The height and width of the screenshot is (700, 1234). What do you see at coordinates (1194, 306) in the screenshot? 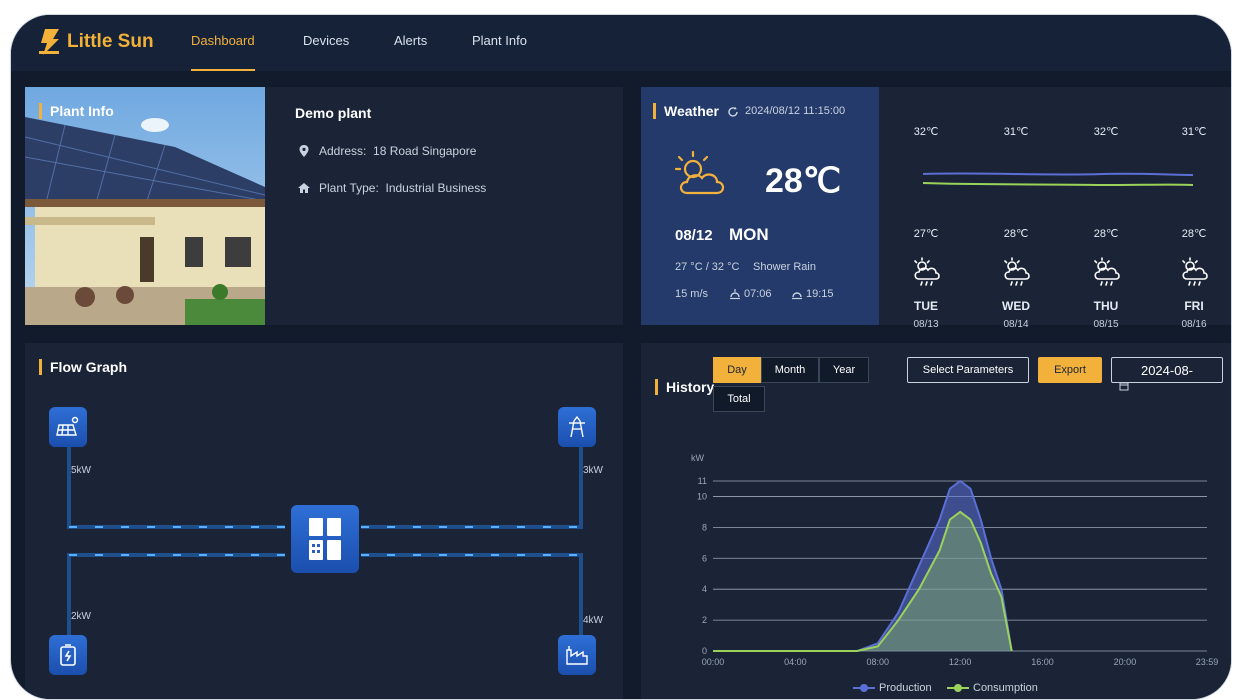
I see `forecast-day: FRI` at bounding box center [1194, 306].